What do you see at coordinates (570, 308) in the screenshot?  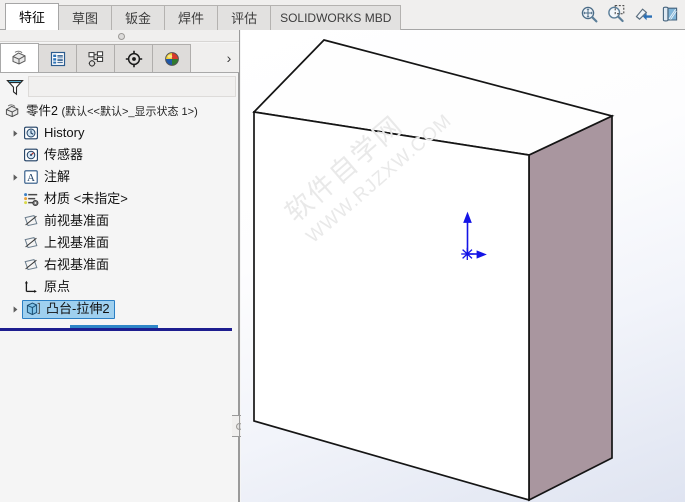 I see `box-right-face` at bounding box center [570, 308].